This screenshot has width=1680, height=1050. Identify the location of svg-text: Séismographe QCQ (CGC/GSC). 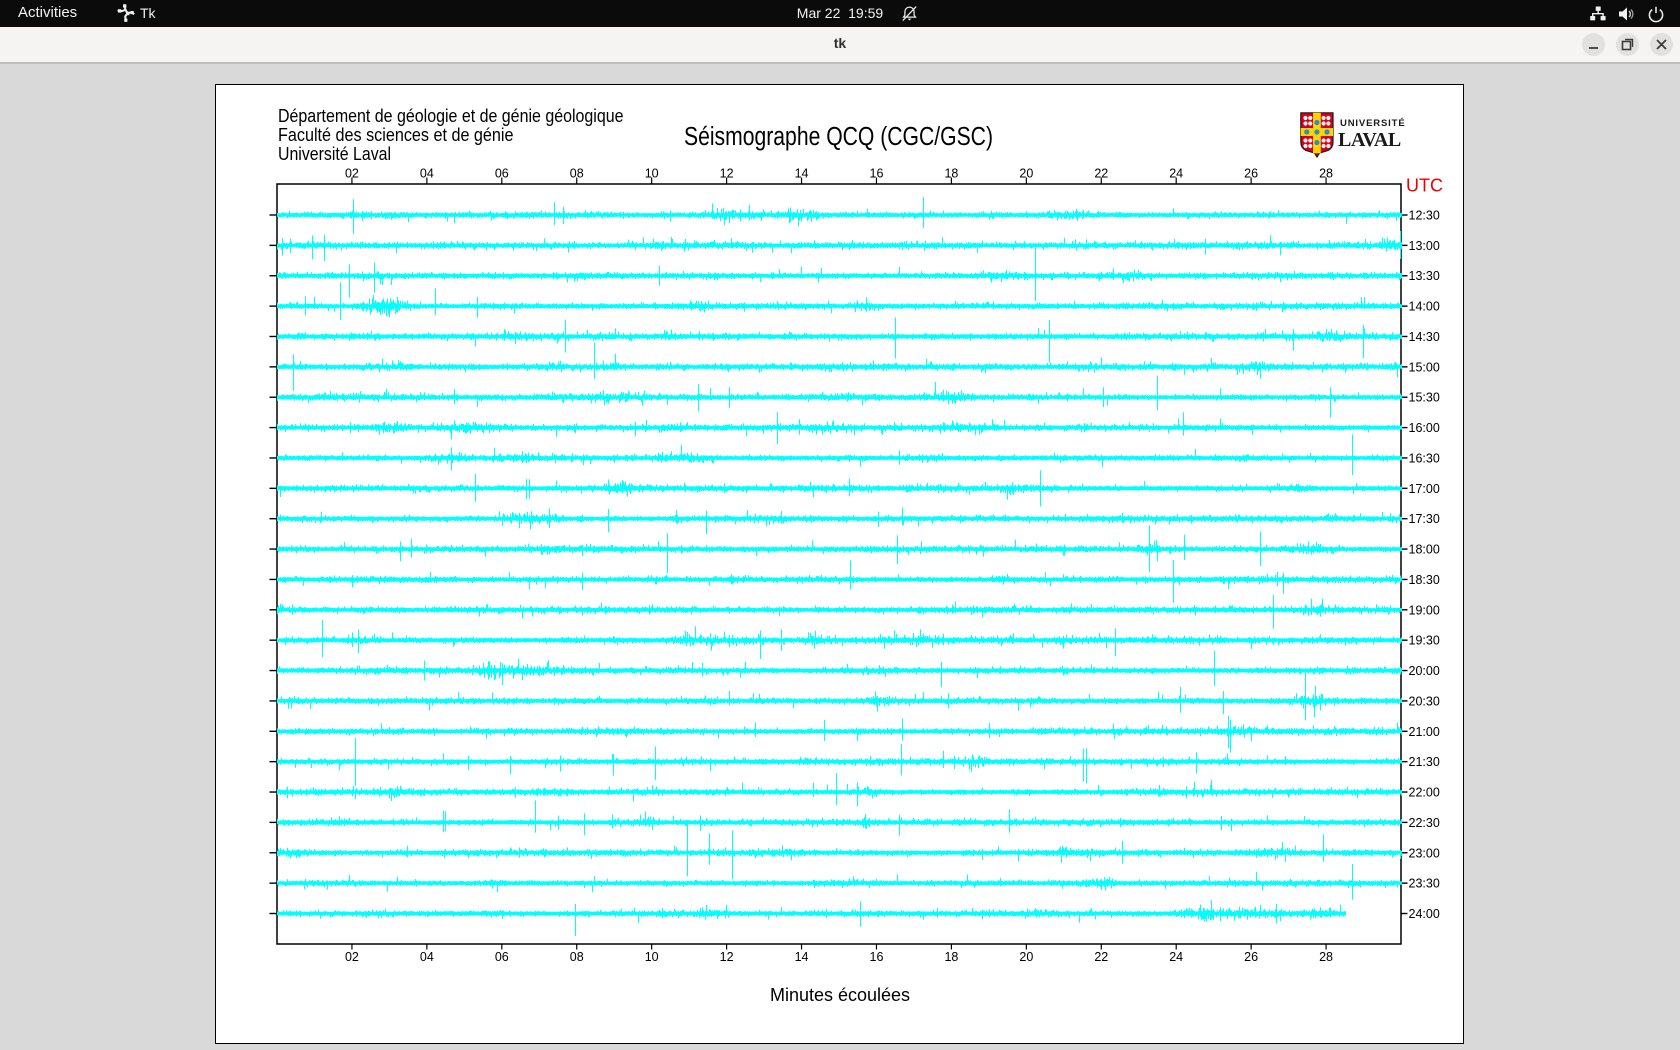
(838, 137).